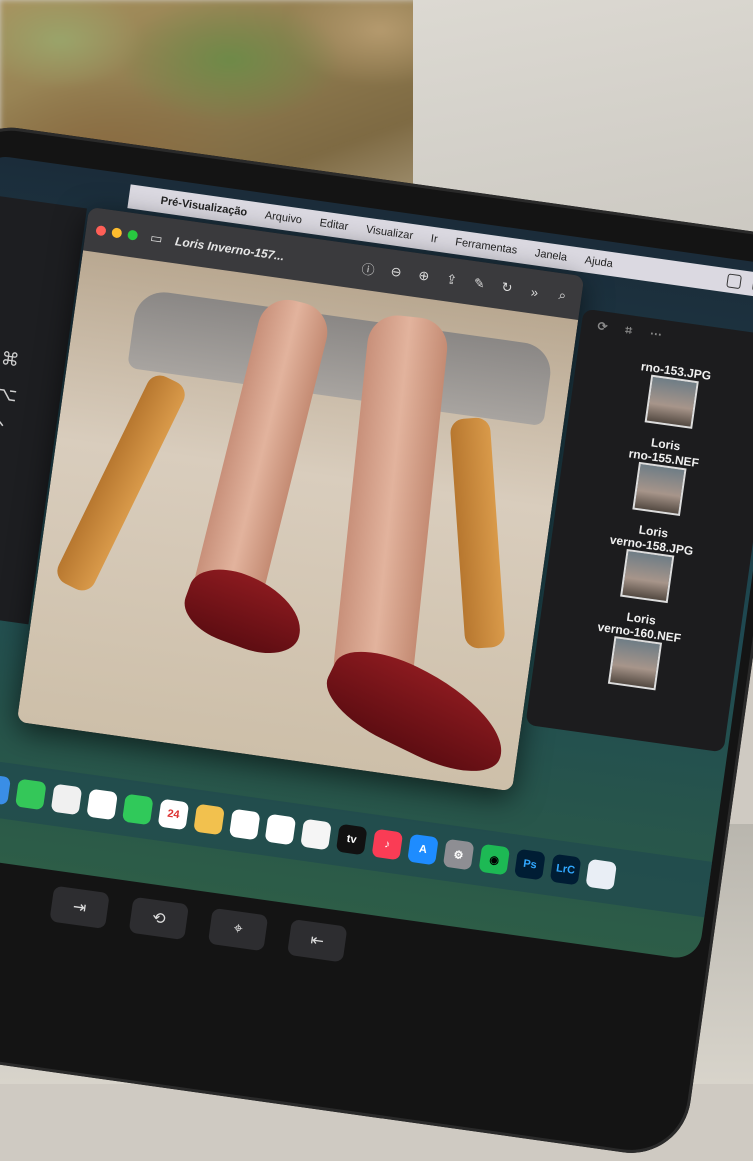 This screenshot has height=1161, width=753. I want to click on mail-icon, so click(5, 789).